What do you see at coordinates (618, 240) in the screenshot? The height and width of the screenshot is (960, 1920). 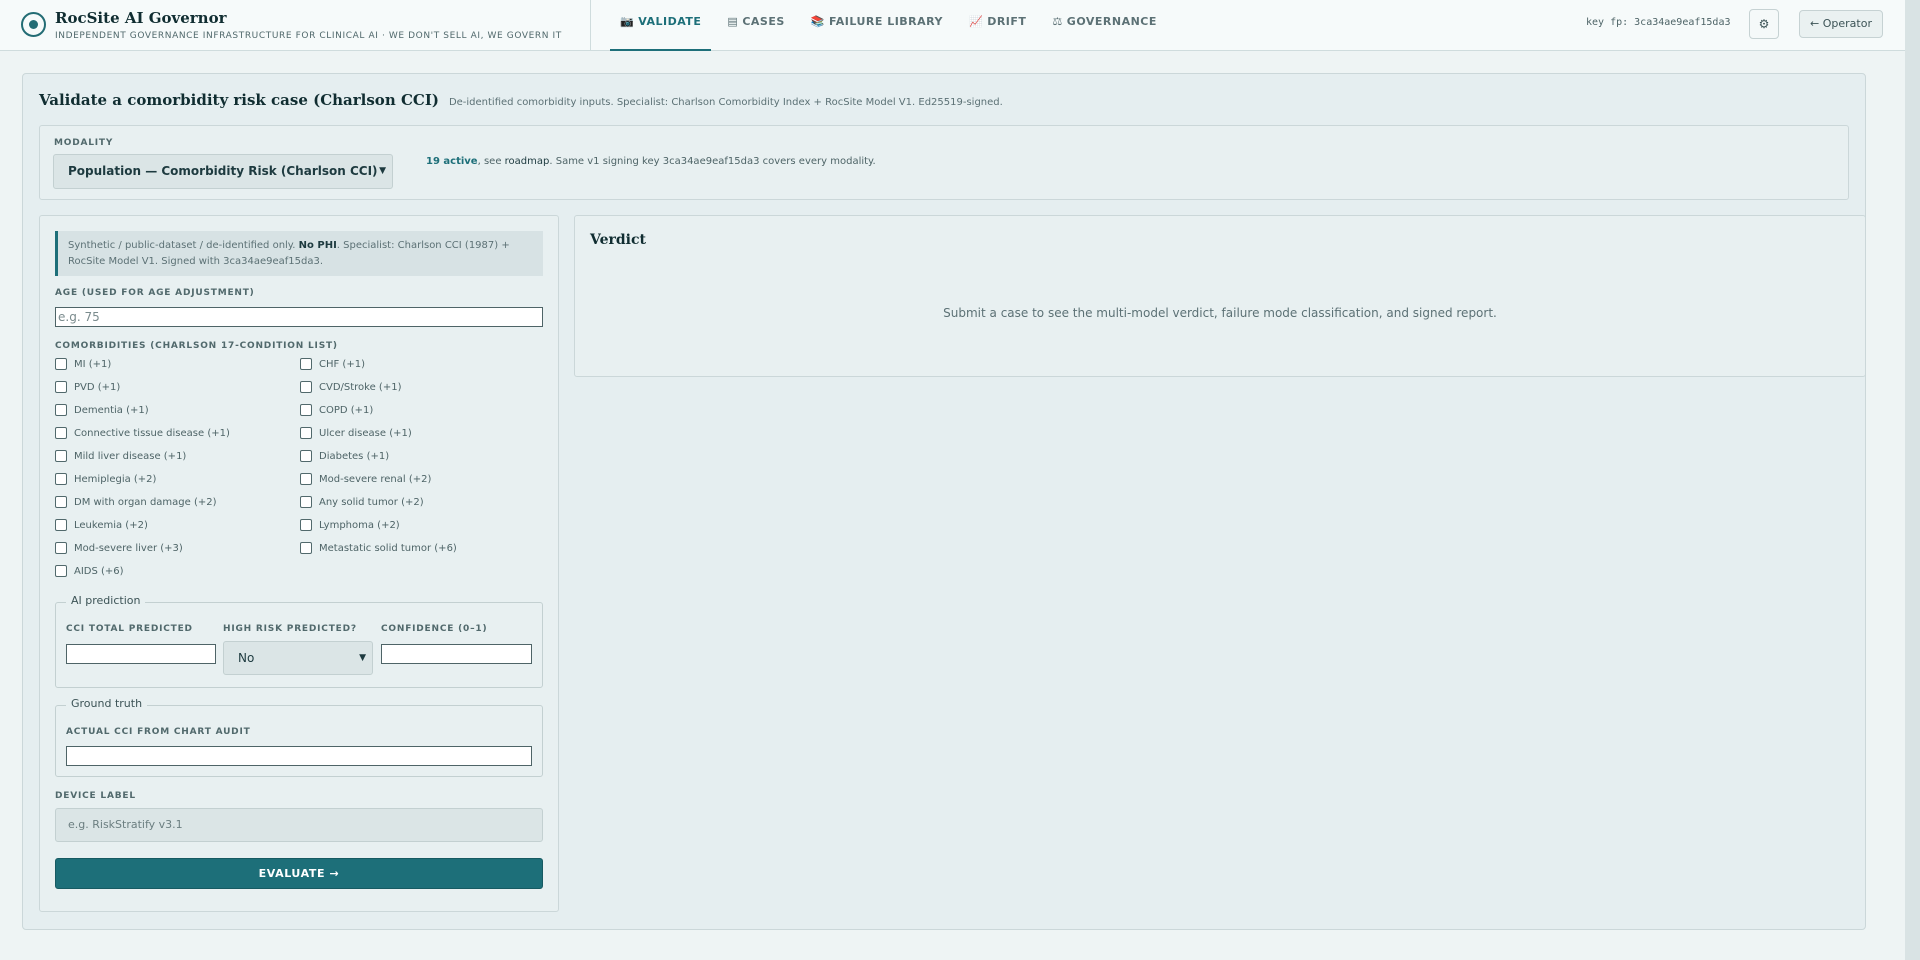 I see `verdict-title: Verdict` at bounding box center [618, 240].